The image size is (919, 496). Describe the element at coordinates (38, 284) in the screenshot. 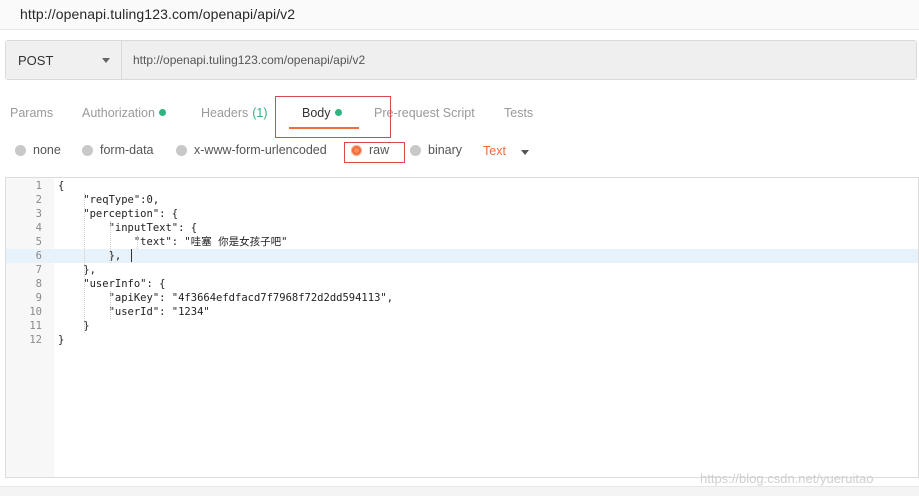

I see `line-number: 8` at that location.